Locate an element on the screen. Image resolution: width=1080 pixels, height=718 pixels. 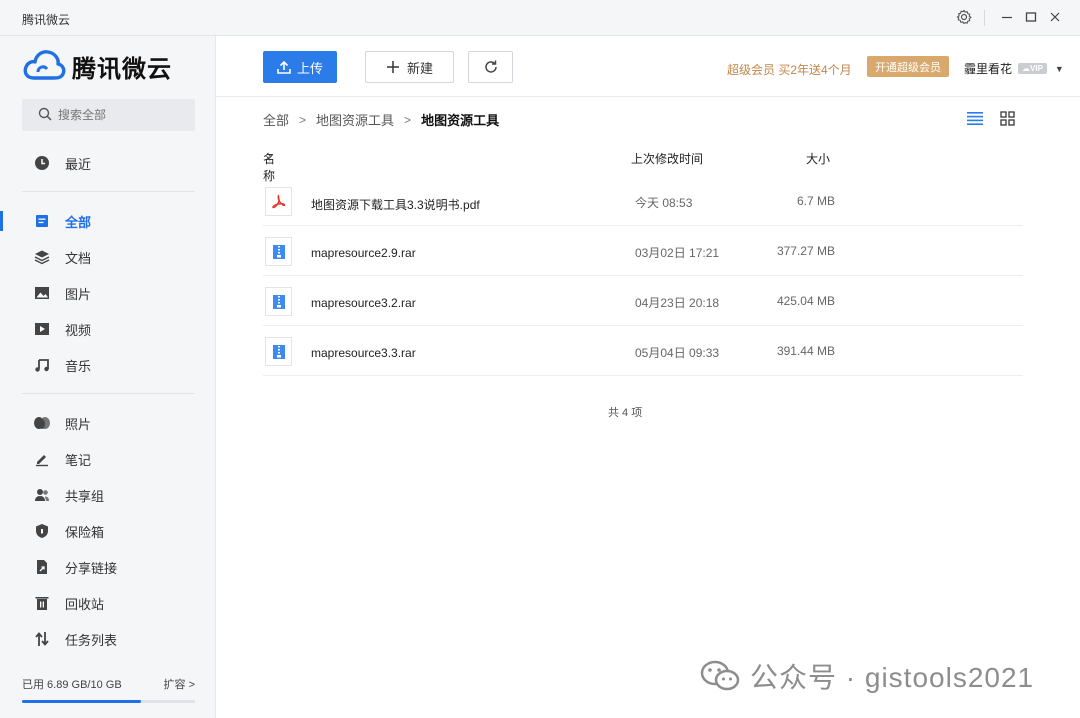
open-vip-button: 开通超级会员 is located at coordinates (908, 66).